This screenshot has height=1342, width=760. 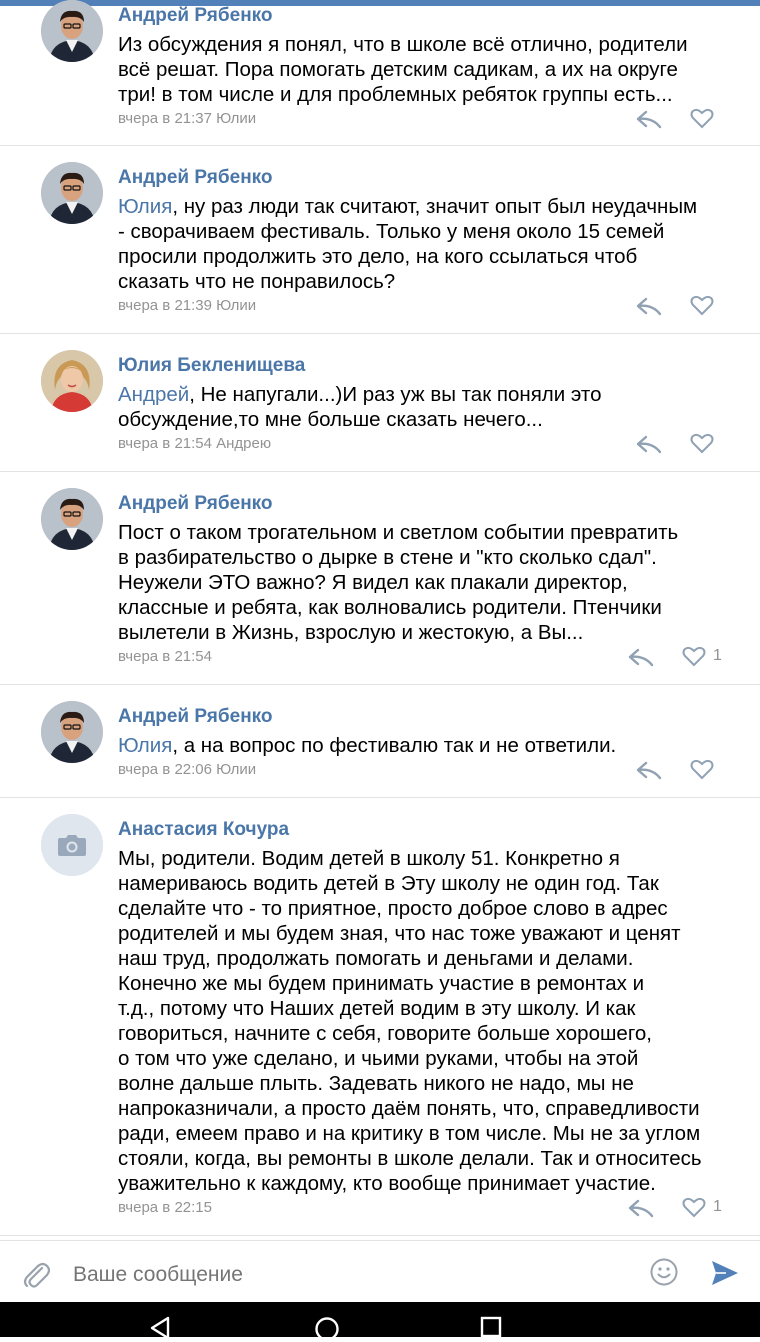 I want to click on camera-placeholder-icon, so click(x=72, y=845).